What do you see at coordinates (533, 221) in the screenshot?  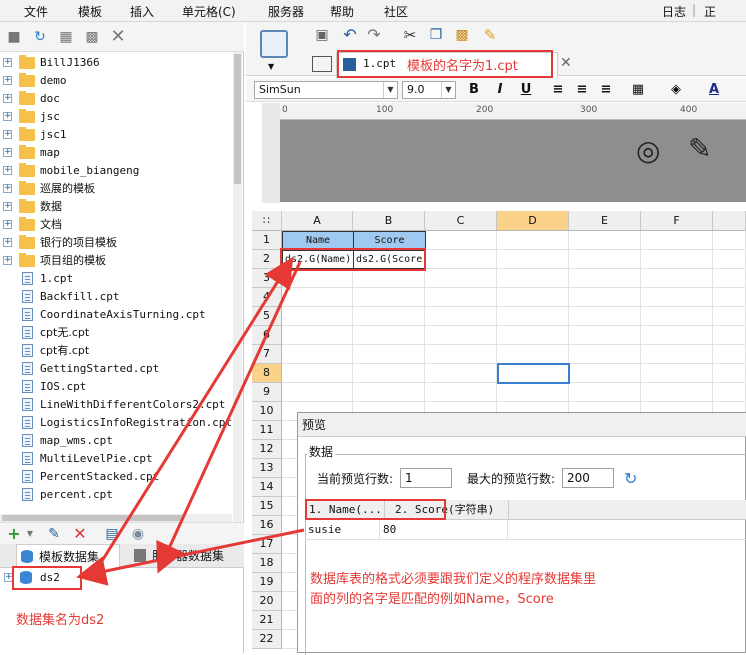 I see `column-header-d: D` at bounding box center [533, 221].